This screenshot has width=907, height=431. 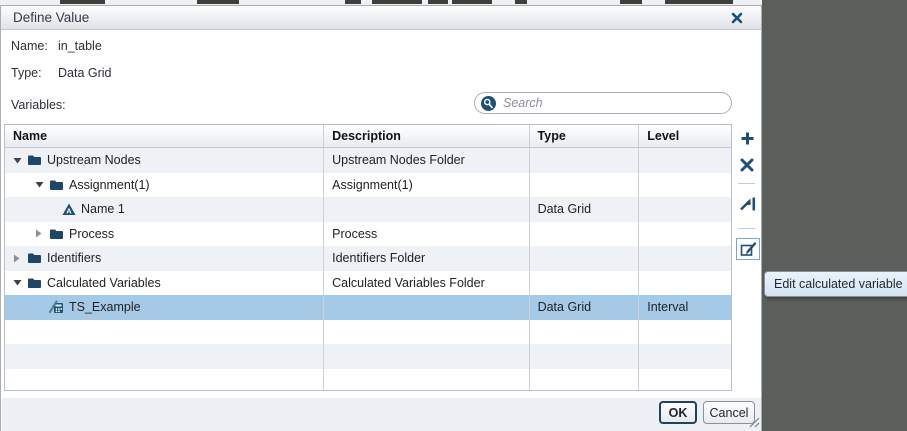 What do you see at coordinates (165, 136) in the screenshot?
I see `column-header-name: Name` at bounding box center [165, 136].